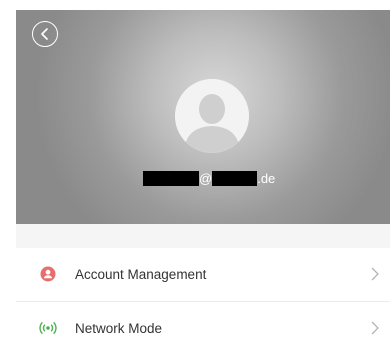 Image resolution: width=390 pixels, height=357 pixels. Describe the element at coordinates (206, 178) in the screenshot. I see `email-at-sign: @` at that location.